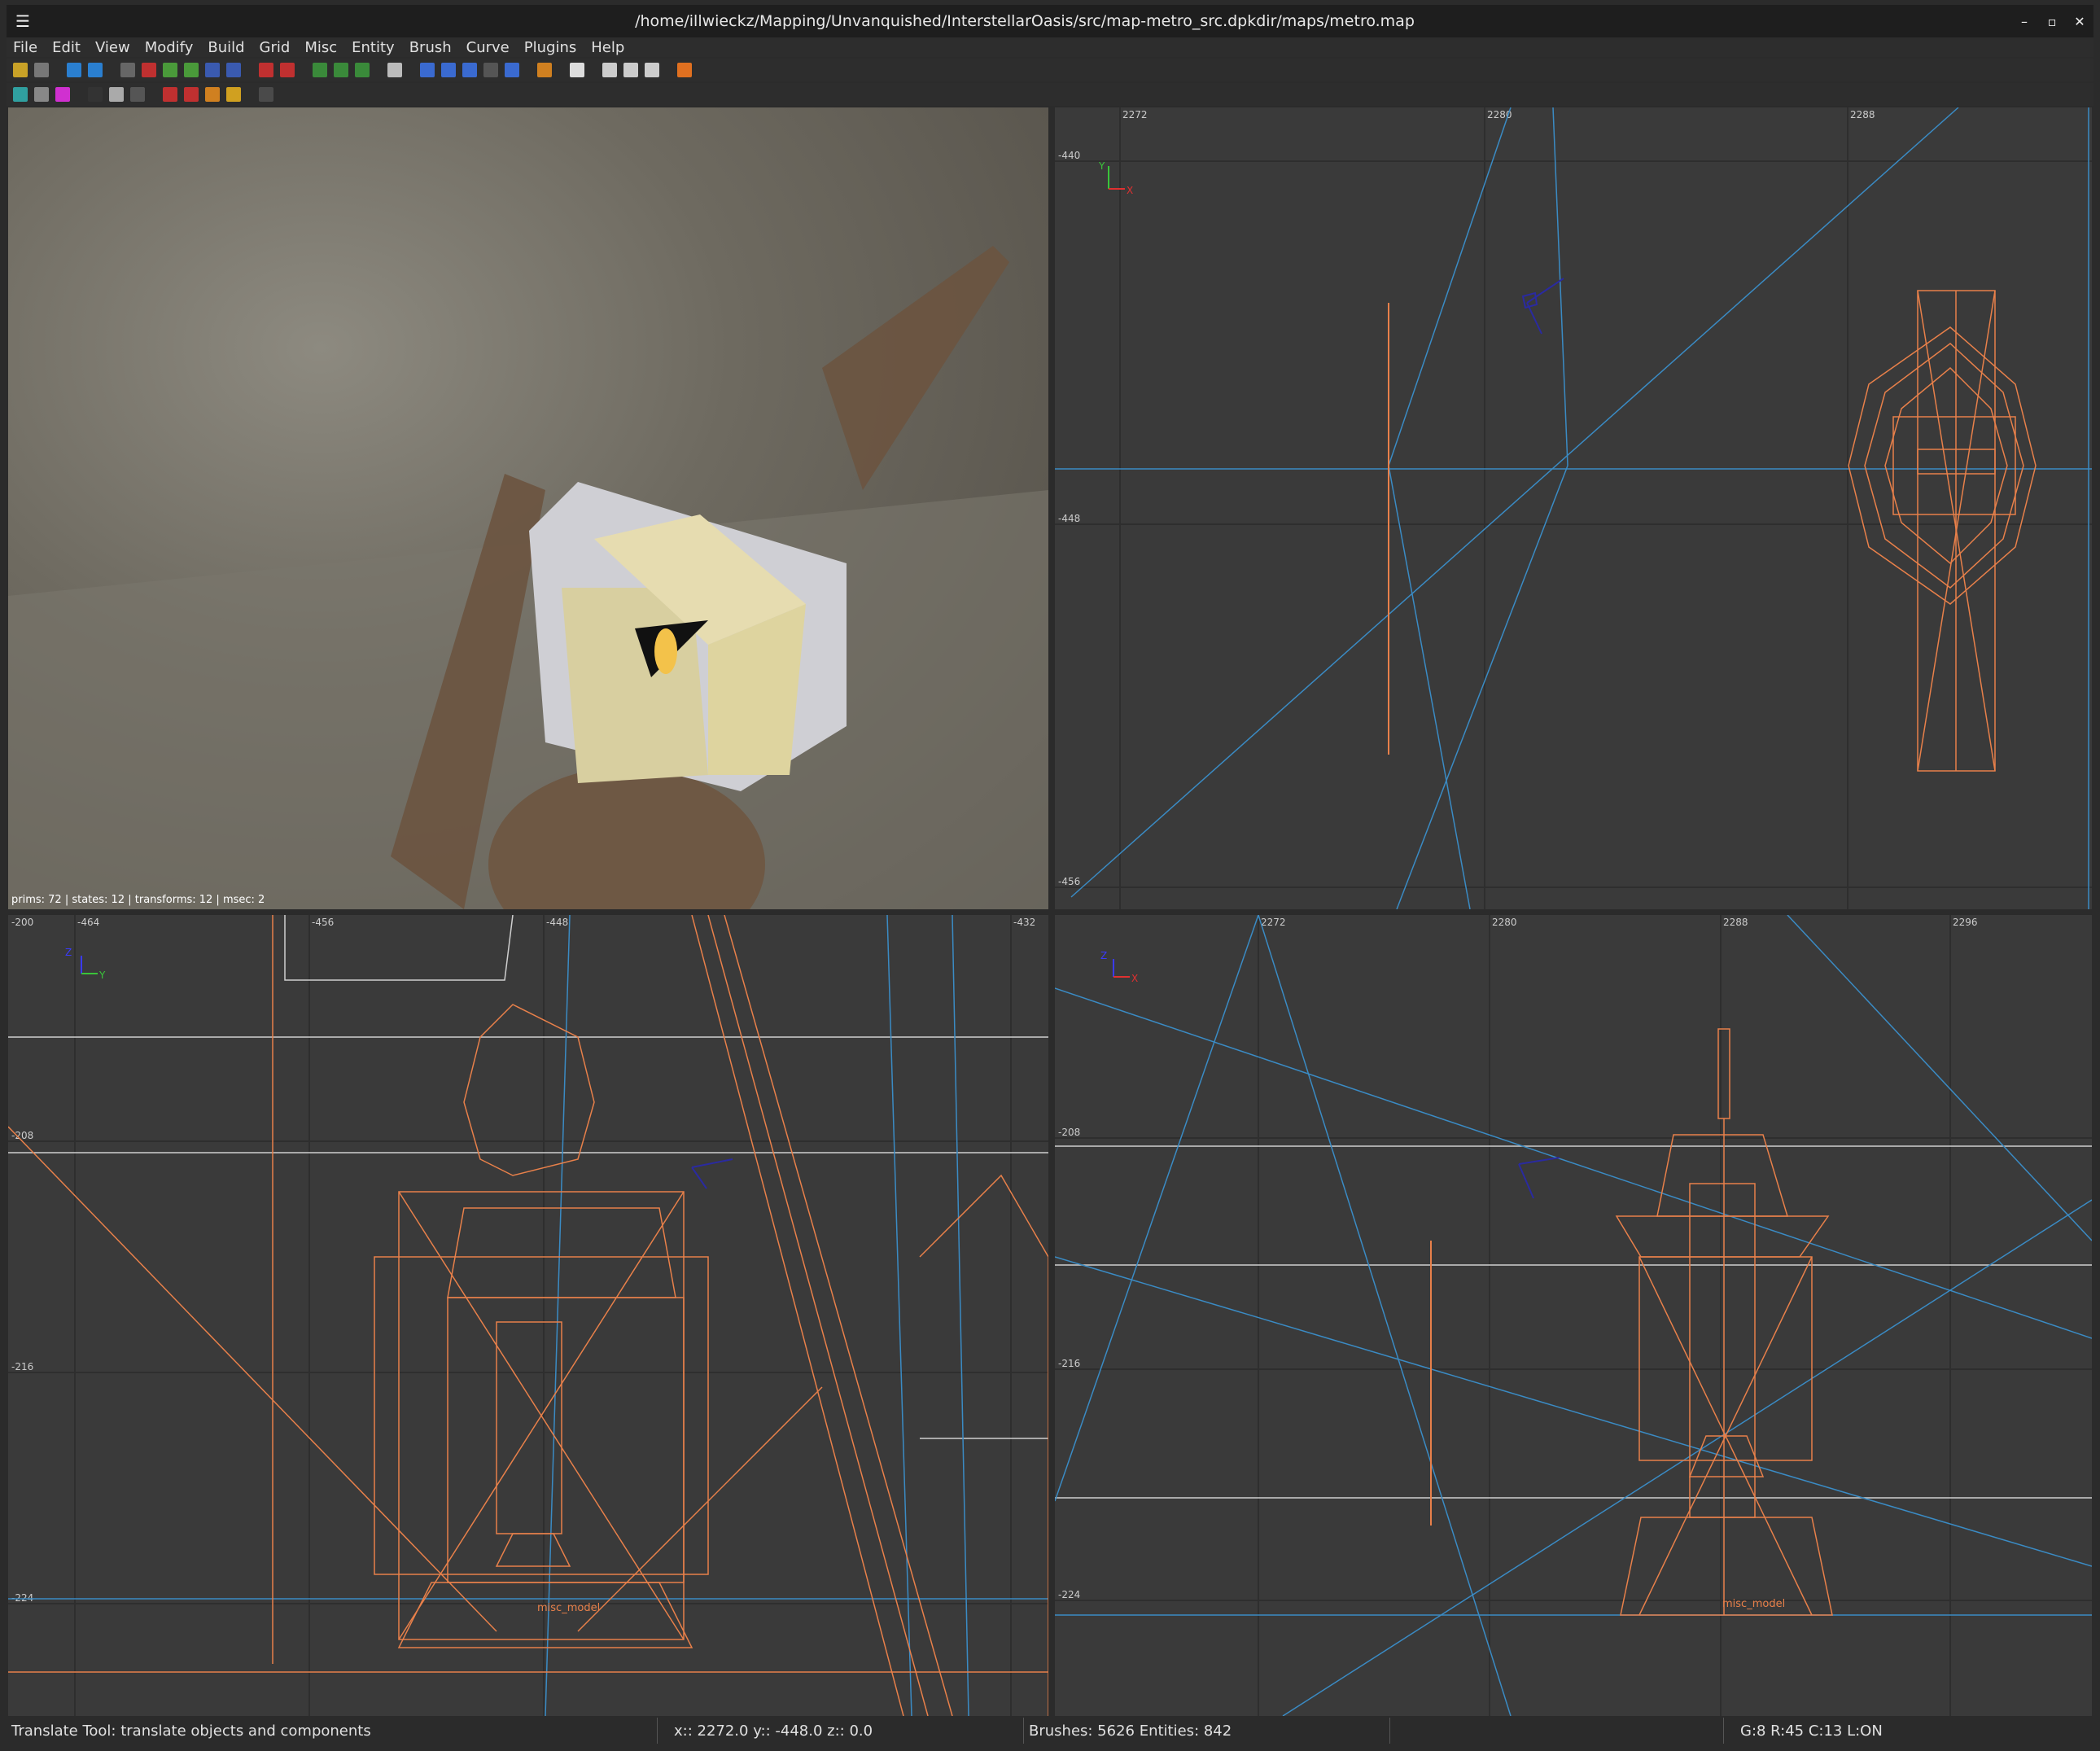 The width and height of the screenshot is (2100, 1751). What do you see at coordinates (191, 94) in the screenshot?
I see `endcap-icon` at bounding box center [191, 94].